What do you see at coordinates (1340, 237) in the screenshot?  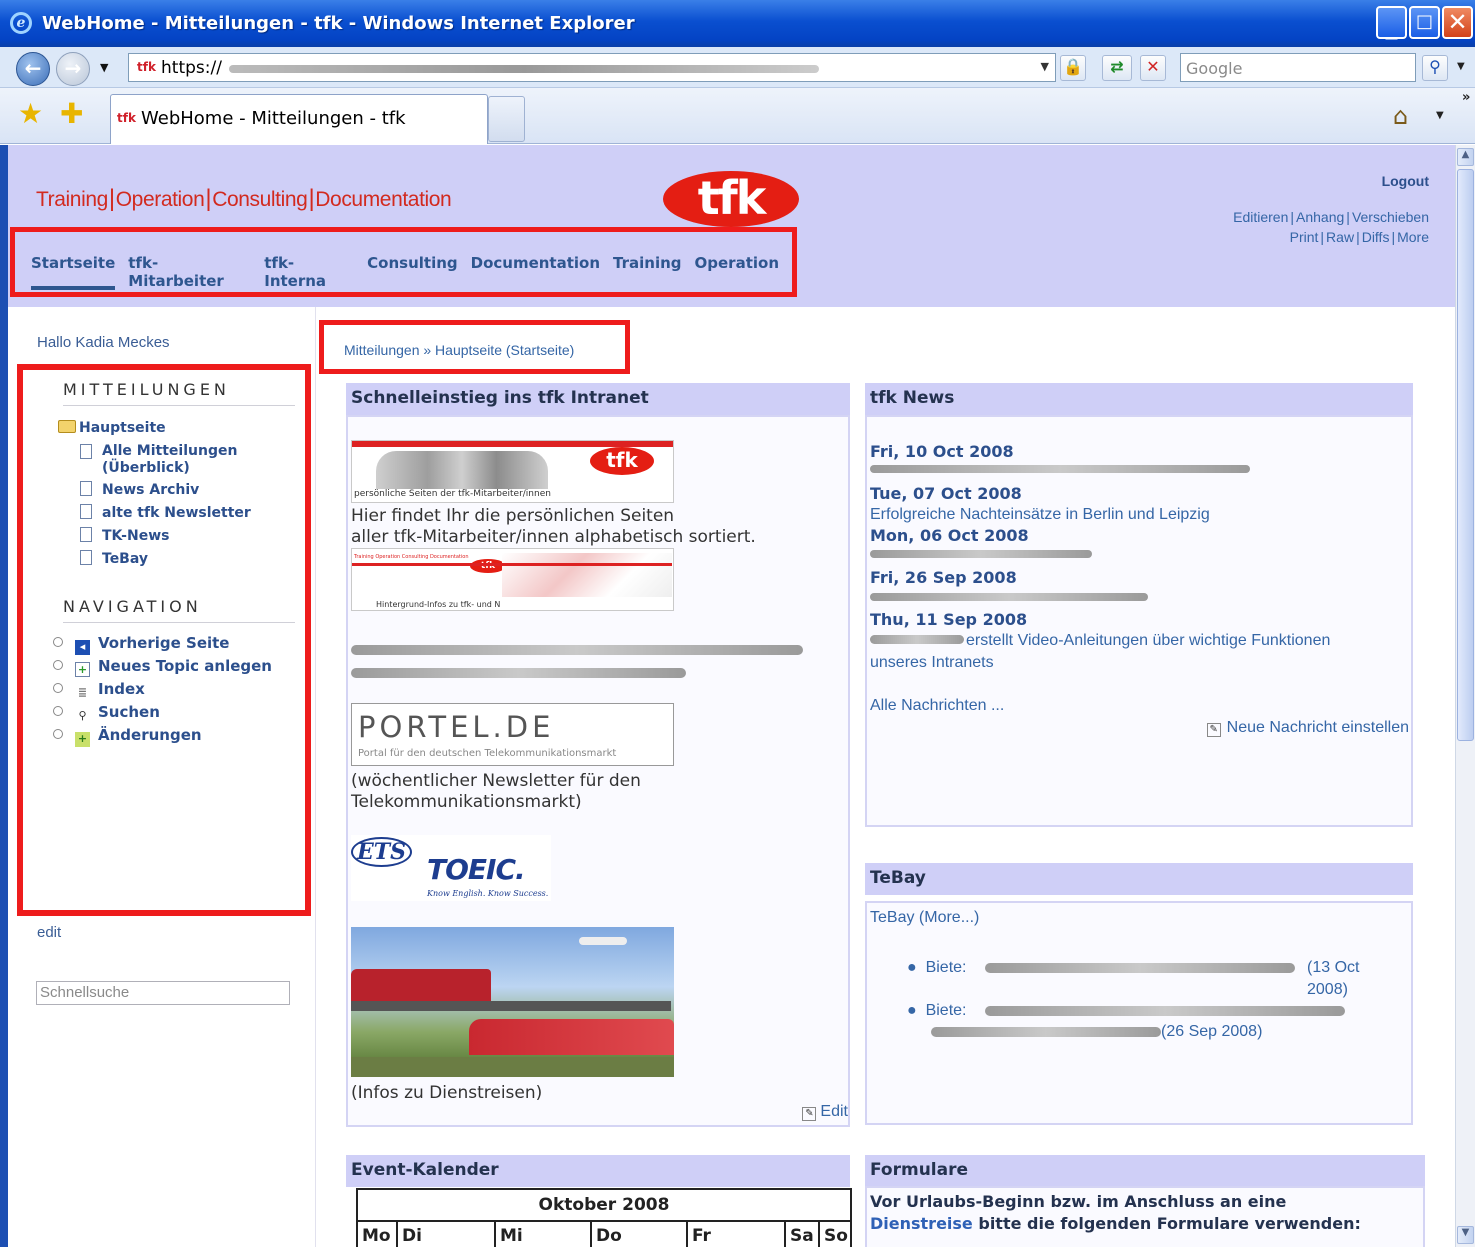 I see `raw-link: Raw` at bounding box center [1340, 237].